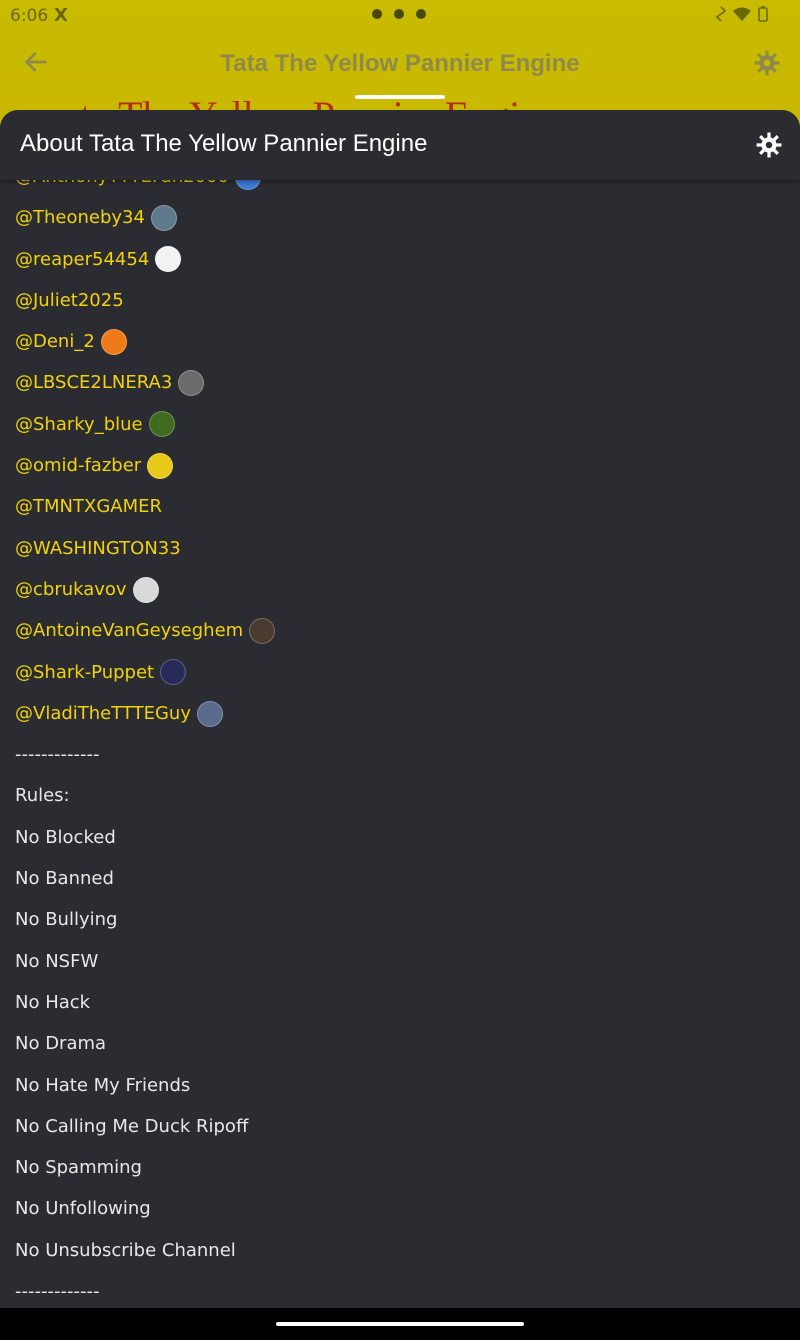  Describe the element at coordinates (71, 589) in the screenshot. I see `line-text: @cbrukavov` at that location.